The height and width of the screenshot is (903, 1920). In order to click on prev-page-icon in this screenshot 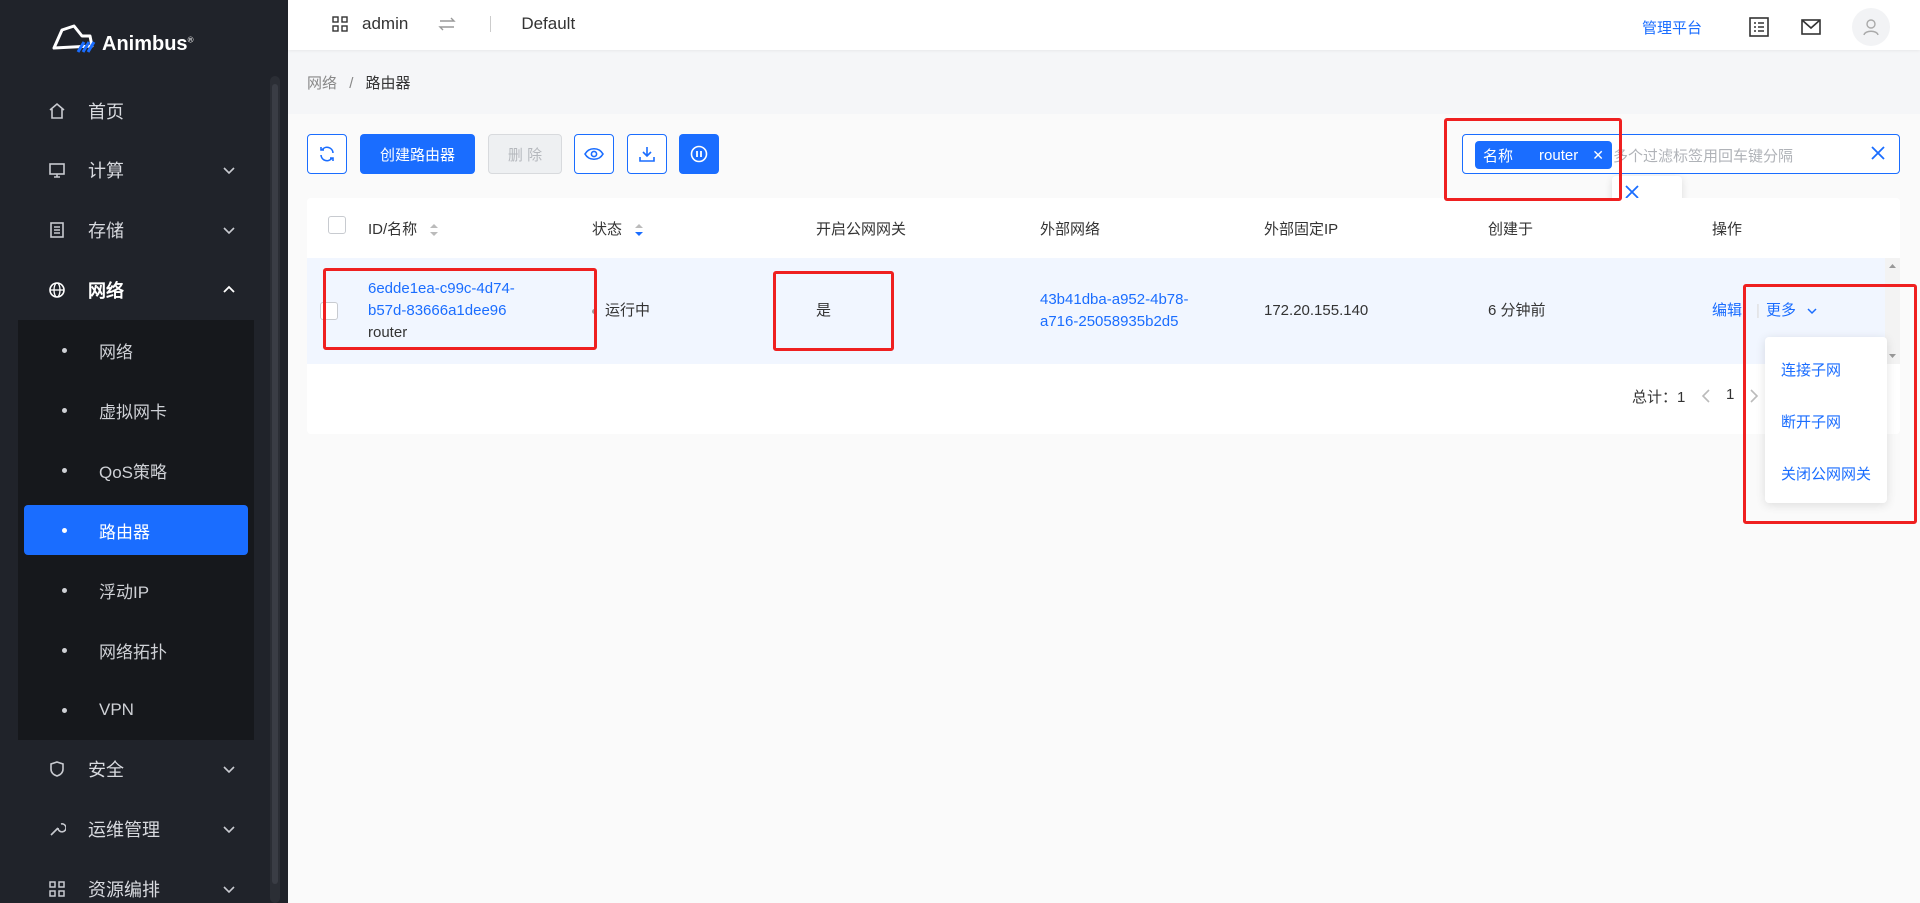, I will do `click(1706, 396)`.